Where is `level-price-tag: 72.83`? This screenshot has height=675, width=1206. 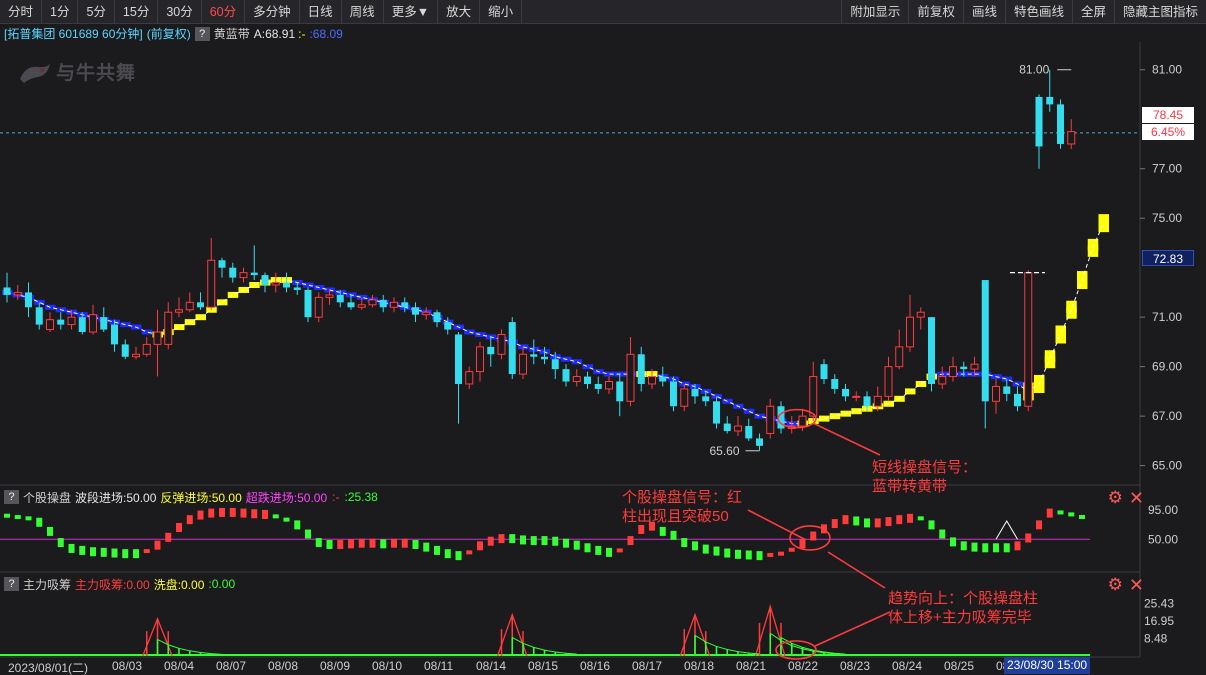
level-price-tag: 72.83 is located at coordinates (1168, 258).